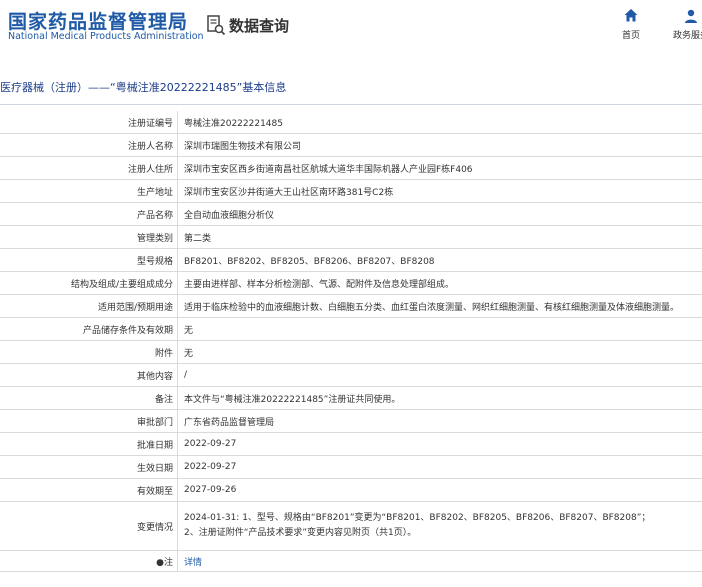 The width and height of the screenshot is (702, 587). What do you see at coordinates (89, 467) in the screenshot?
I see `field-label: 生效日期` at bounding box center [89, 467].